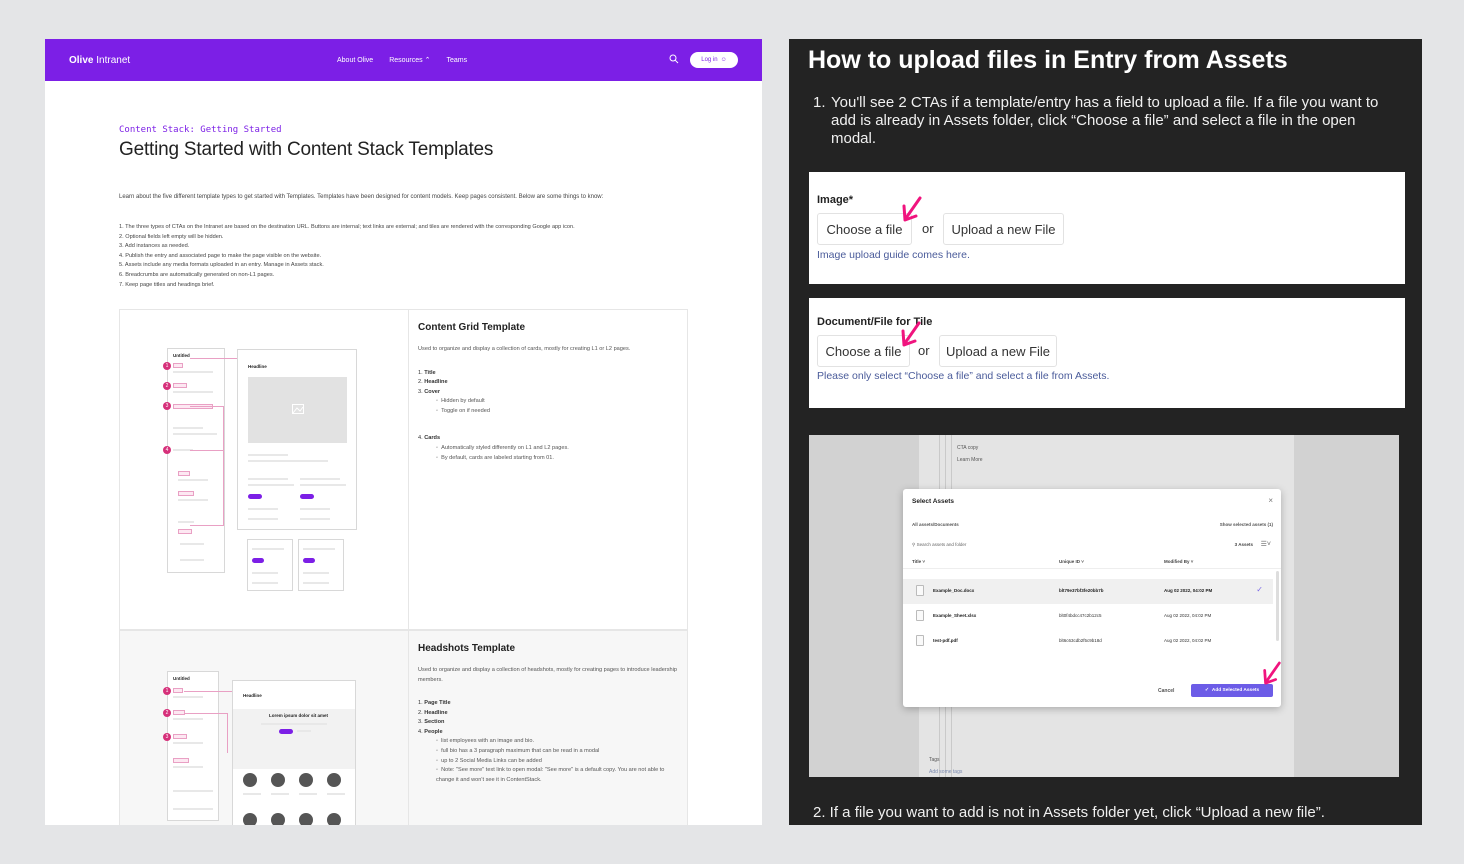 The image size is (1464, 864). What do you see at coordinates (1243, 544) in the screenshot?
I see `asset-count: 3 Assets` at bounding box center [1243, 544].